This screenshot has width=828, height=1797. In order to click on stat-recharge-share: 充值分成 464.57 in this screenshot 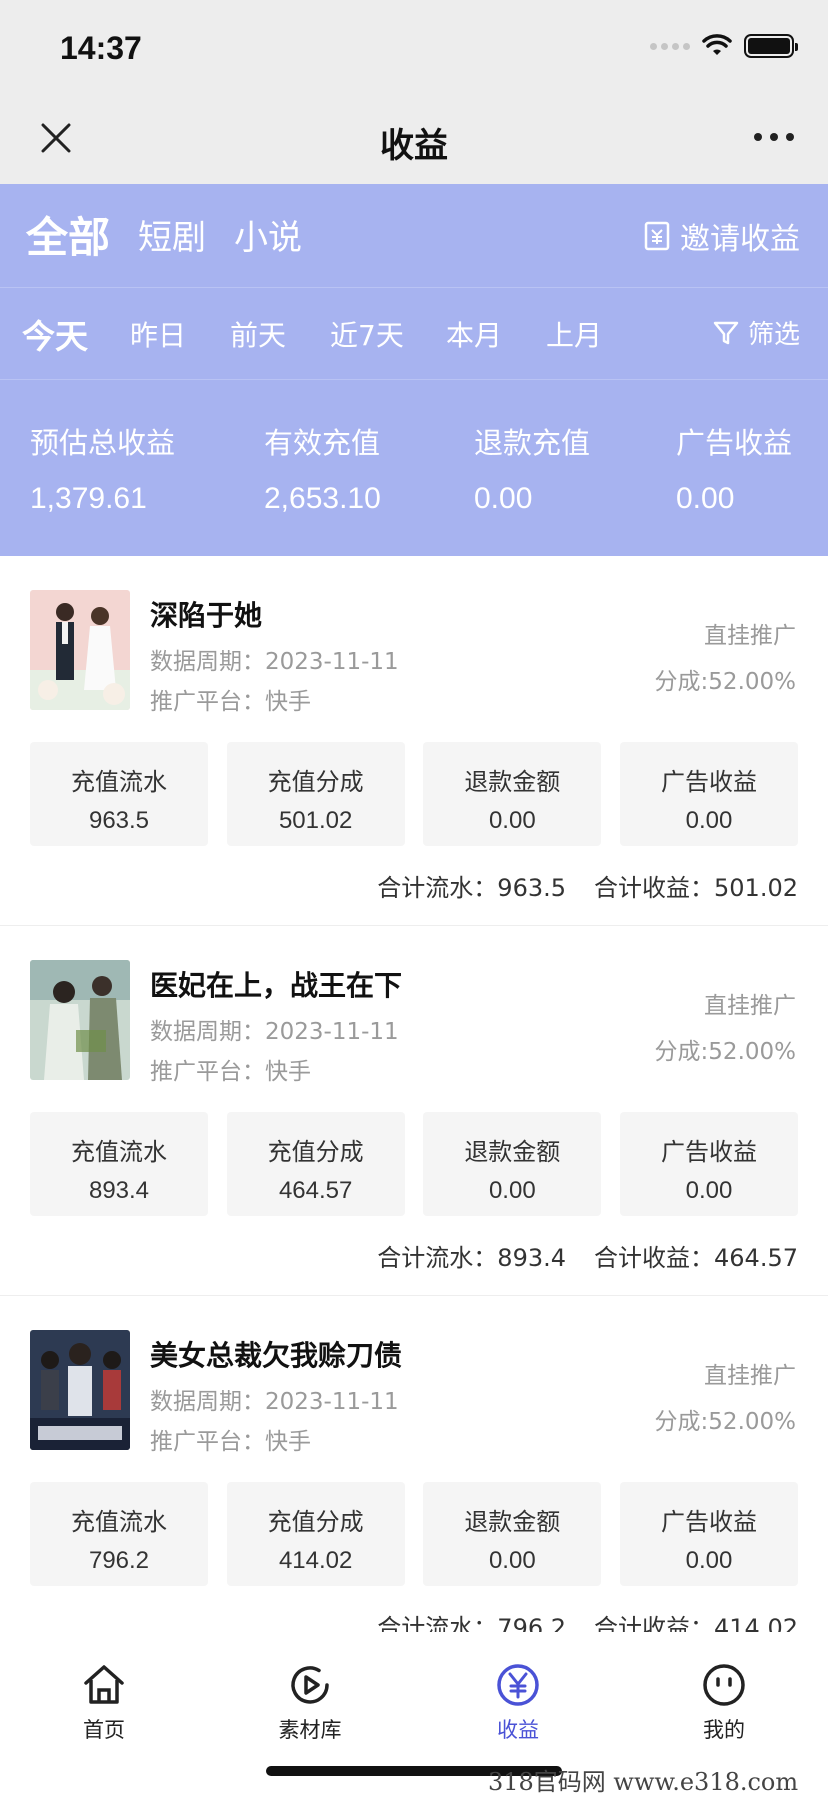, I will do `click(315, 1164)`.